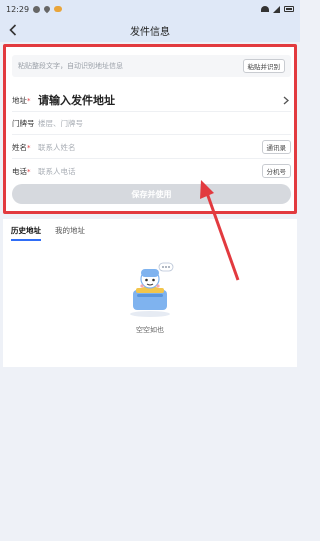 This screenshot has width=320, height=541. I want to click on page-title: 发件信息, so click(150, 32).